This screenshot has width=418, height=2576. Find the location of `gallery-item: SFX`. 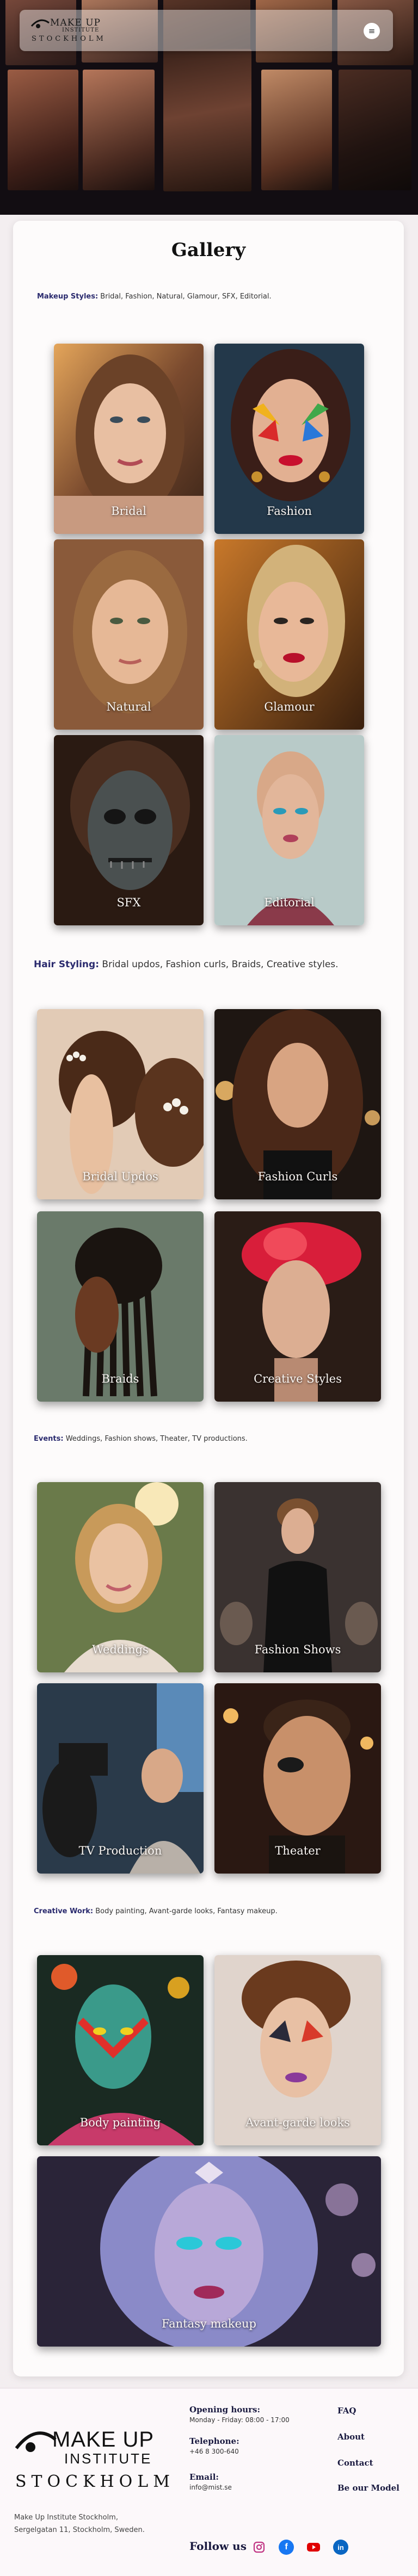

gallery-item: SFX is located at coordinates (129, 830).